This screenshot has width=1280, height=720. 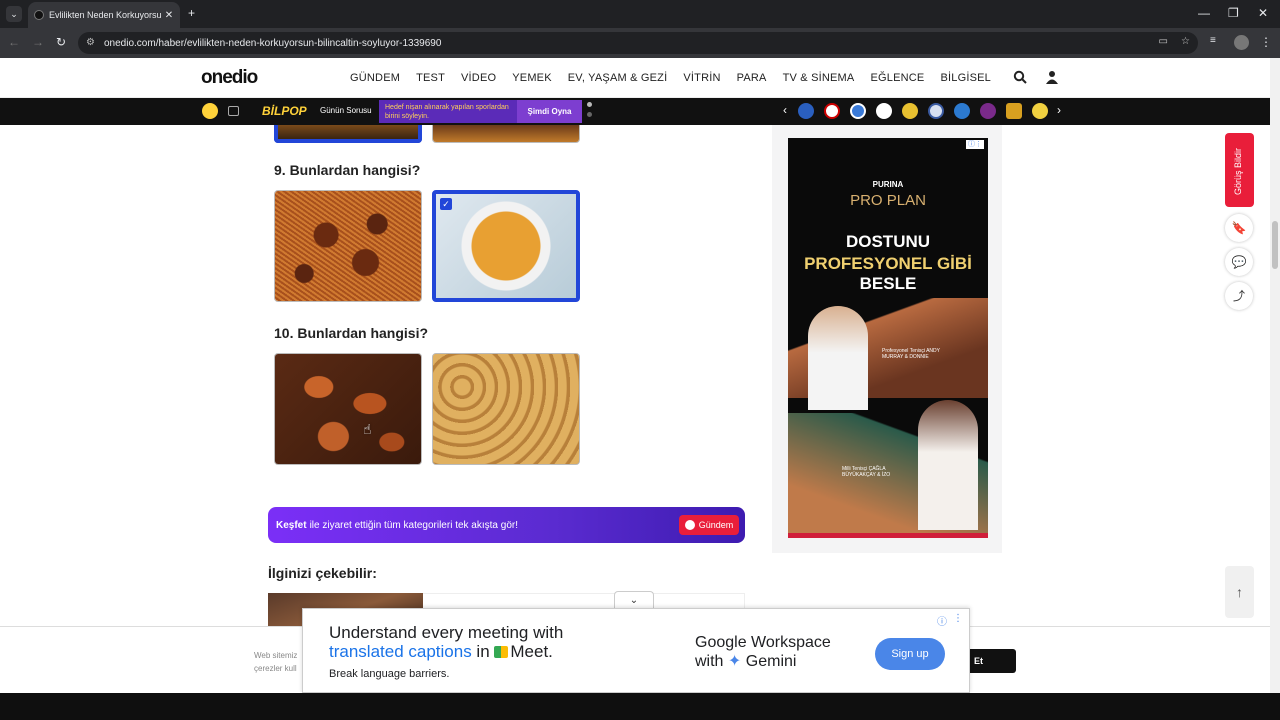 What do you see at coordinates (1239, 592) in the screenshot?
I see `scroll-to-top-button: ↑` at bounding box center [1239, 592].